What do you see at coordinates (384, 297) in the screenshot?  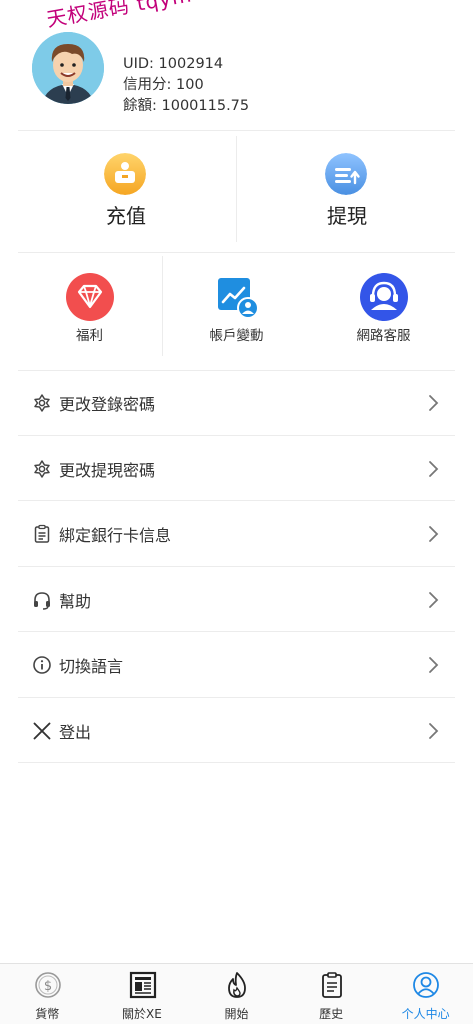 I see `headset-support-icon` at bounding box center [384, 297].